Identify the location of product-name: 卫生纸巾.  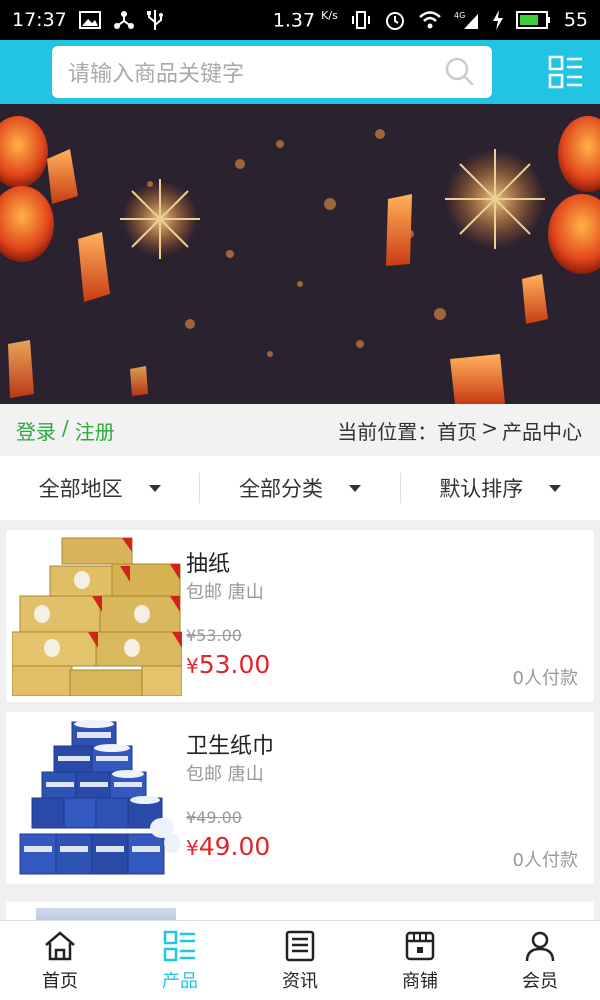
(230, 744).